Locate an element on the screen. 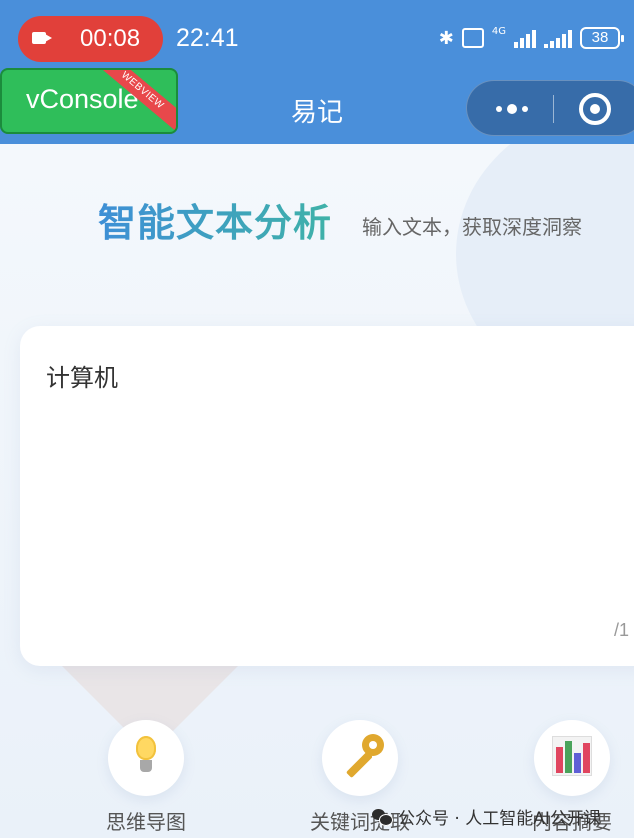 The height and width of the screenshot is (838, 634). recording-time: 00:08 is located at coordinates (110, 38).